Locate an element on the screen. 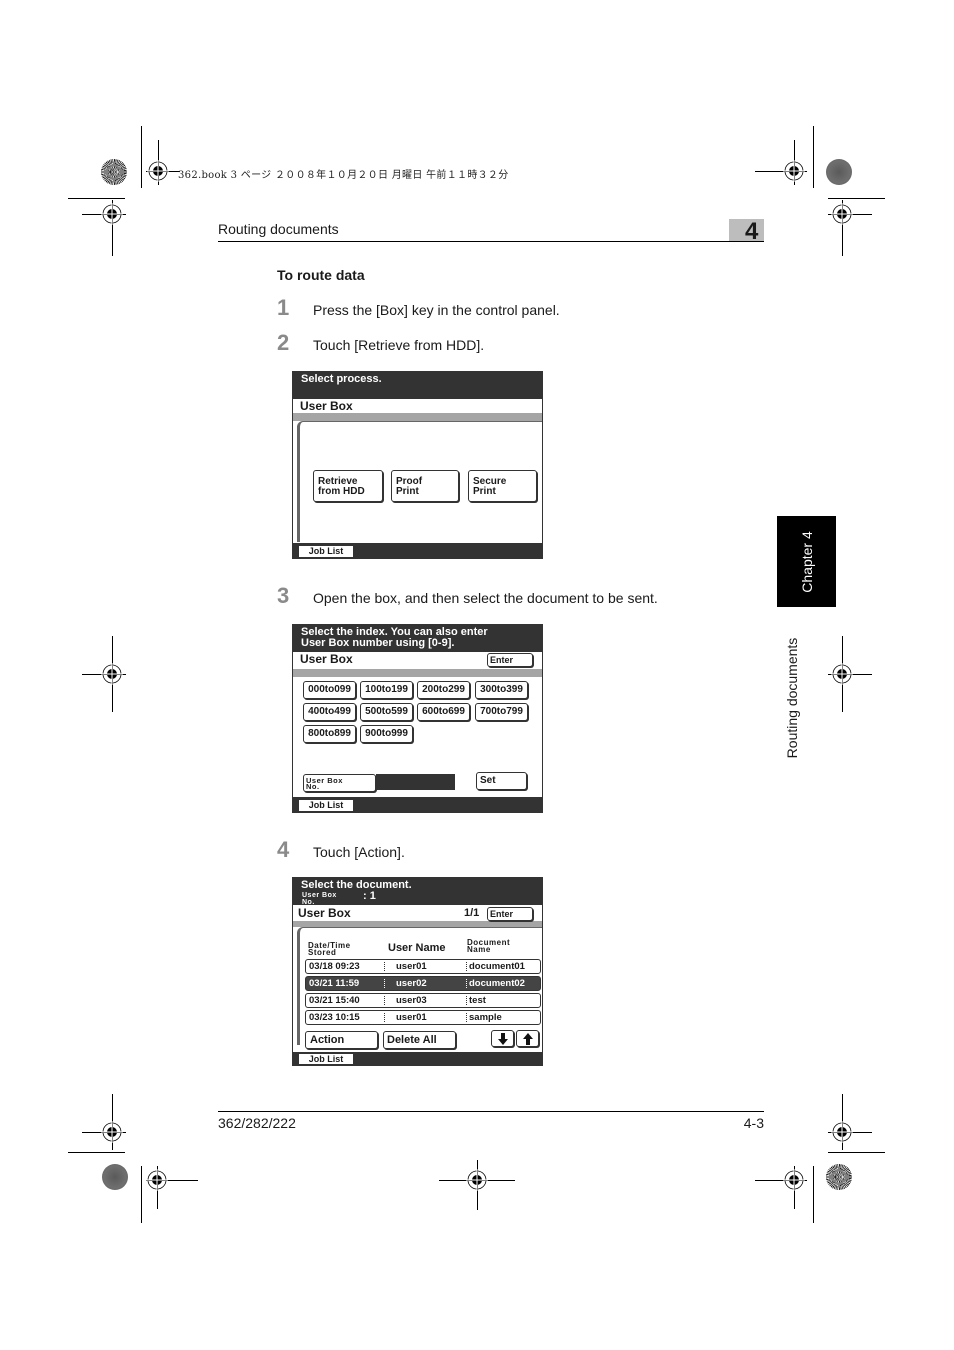 This screenshot has height=1350, width=954. row-user: user01 is located at coordinates (411, 966).